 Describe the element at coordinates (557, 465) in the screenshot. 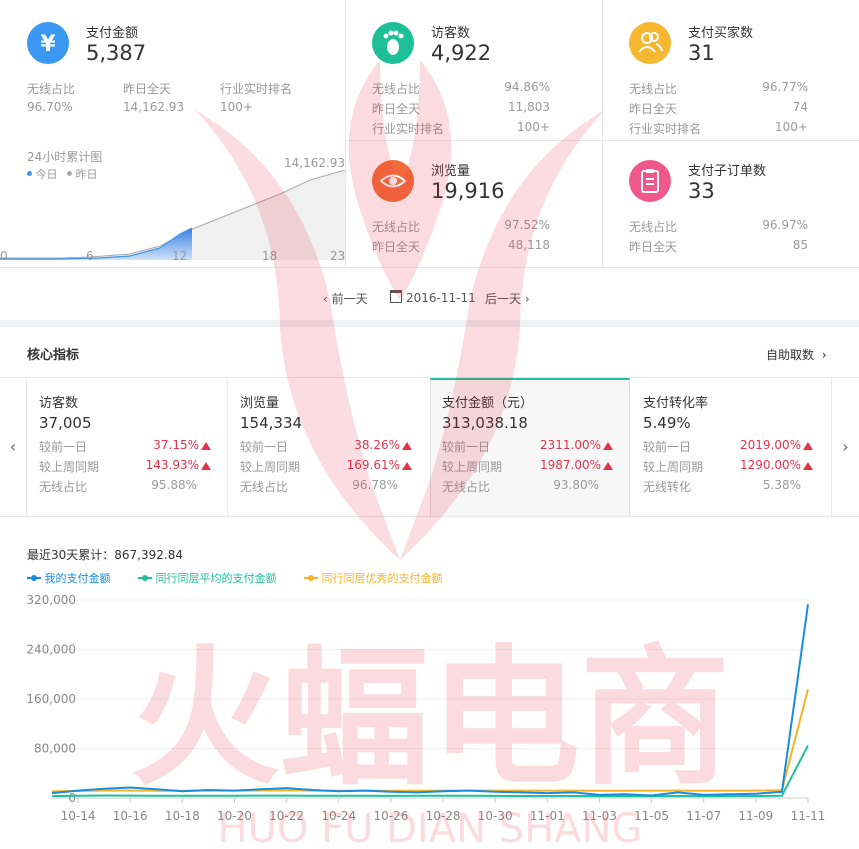

I see `metric-r2-value: 1987.00%` at that location.